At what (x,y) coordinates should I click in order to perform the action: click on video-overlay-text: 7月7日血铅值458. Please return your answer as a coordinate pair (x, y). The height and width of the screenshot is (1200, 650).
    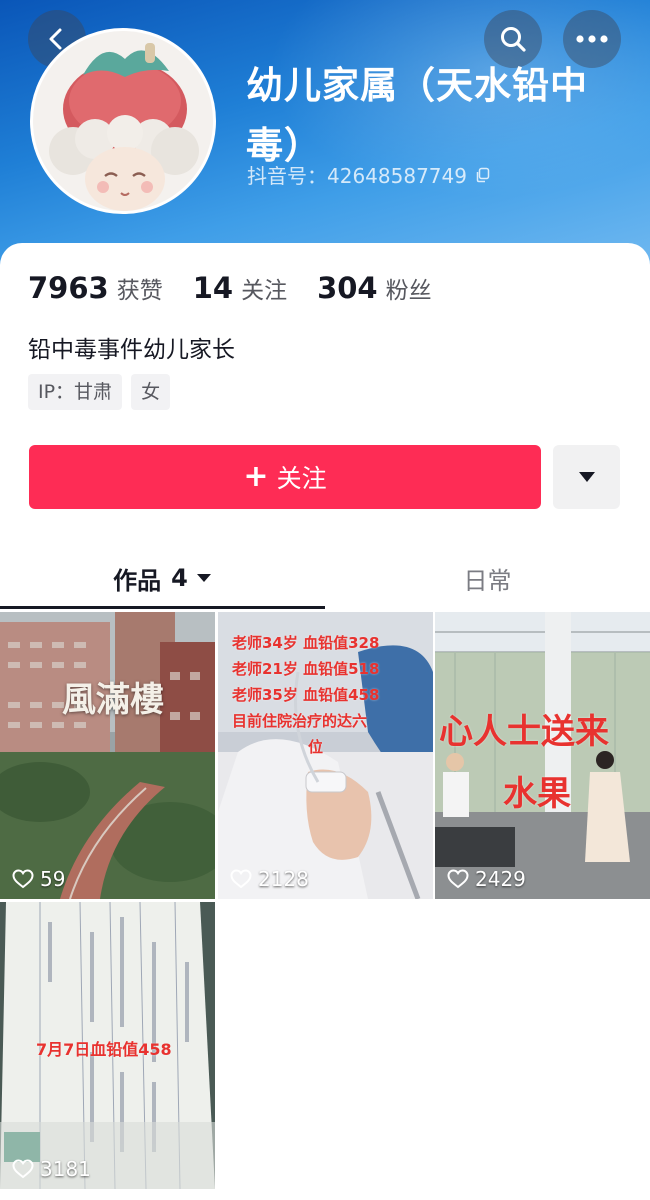
    Looking at the image, I should click on (104, 1049).